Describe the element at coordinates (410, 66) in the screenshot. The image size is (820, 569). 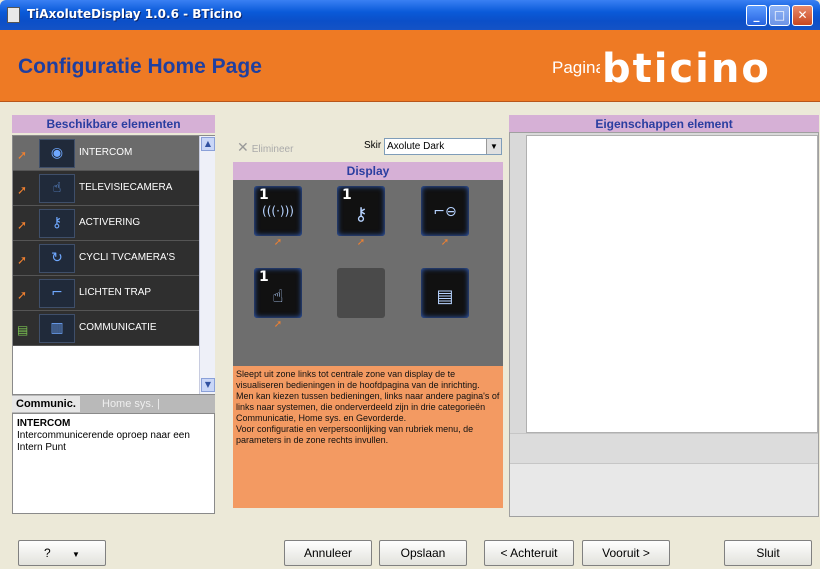
I see `header-banner: Configuratie Home Page Pagina: 1 bticino` at that location.